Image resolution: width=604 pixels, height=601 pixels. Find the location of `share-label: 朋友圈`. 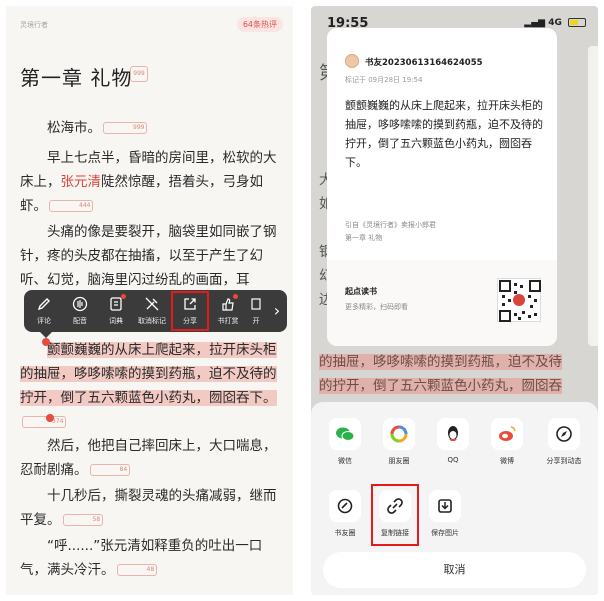

share-label: 朋友圈 is located at coordinates (399, 461).